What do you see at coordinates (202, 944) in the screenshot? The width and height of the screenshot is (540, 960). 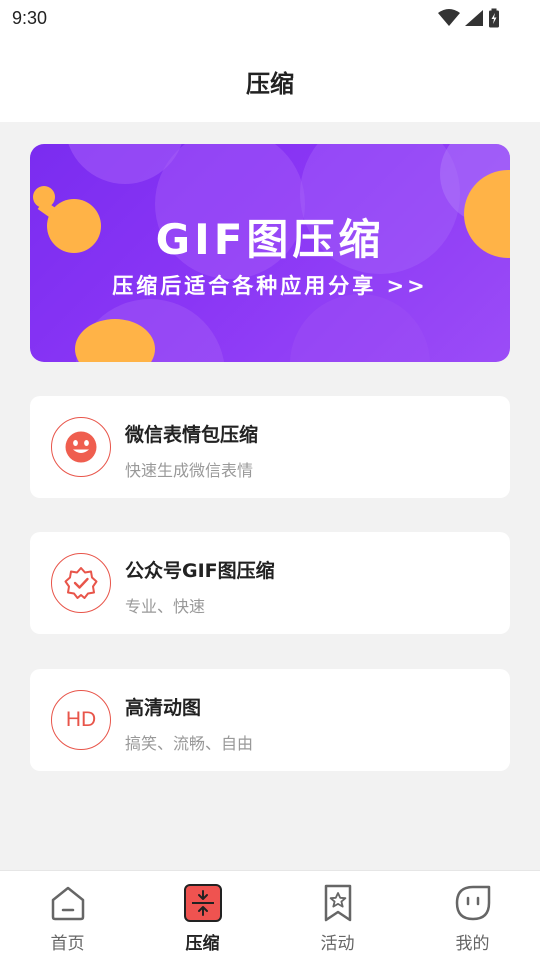 I see `nav-label: 压缩` at bounding box center [202, 944].